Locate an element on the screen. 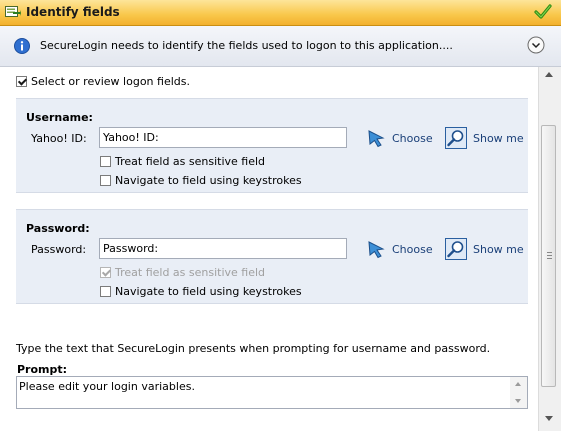  username-choose-link: Choose is located at coordinates (412, 138).